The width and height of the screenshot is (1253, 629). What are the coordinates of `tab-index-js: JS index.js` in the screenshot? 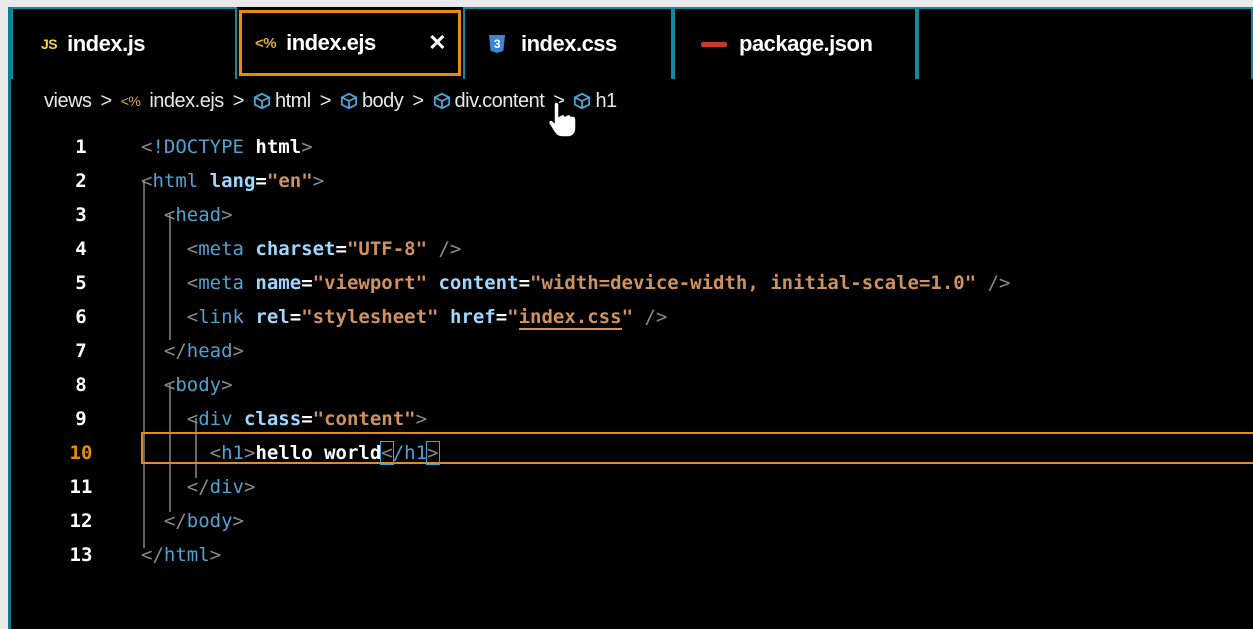 It's located at (124, 43).